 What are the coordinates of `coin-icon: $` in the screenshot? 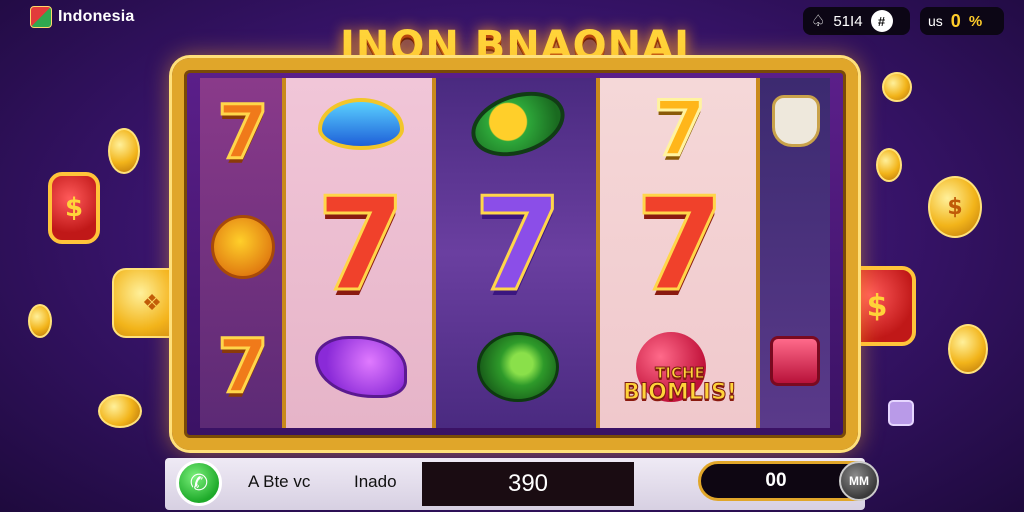 It's located at (955, 207).